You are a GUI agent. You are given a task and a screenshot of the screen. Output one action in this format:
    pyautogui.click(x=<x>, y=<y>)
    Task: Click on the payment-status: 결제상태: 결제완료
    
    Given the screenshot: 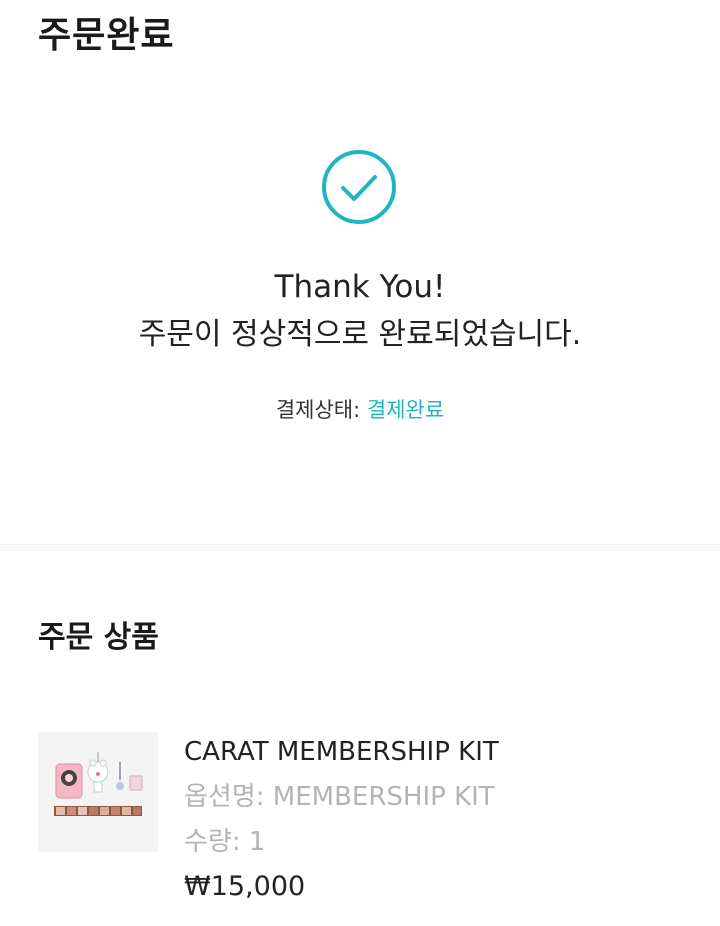 What is the action you would take?
    pyautogui.click(x=360, y=410)
    